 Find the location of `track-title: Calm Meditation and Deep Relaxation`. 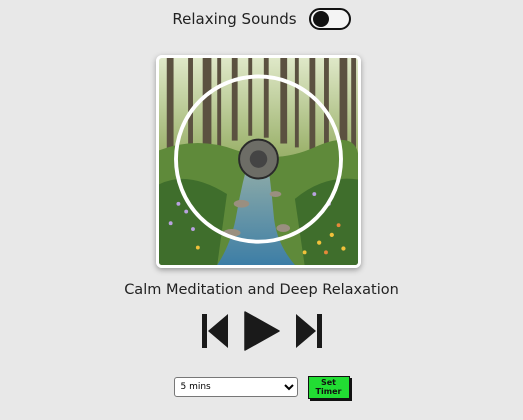

track-title: Calm Meditation and Deep Relaxation is located at coordinates (261, 290).